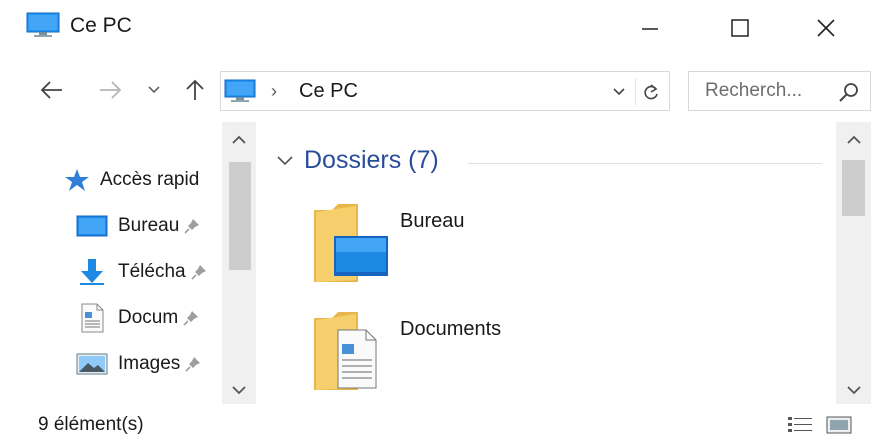  What do you see at coordinates (92, 364) in the screenshot?
I see `image-icon` at bounding box center [92, 364].